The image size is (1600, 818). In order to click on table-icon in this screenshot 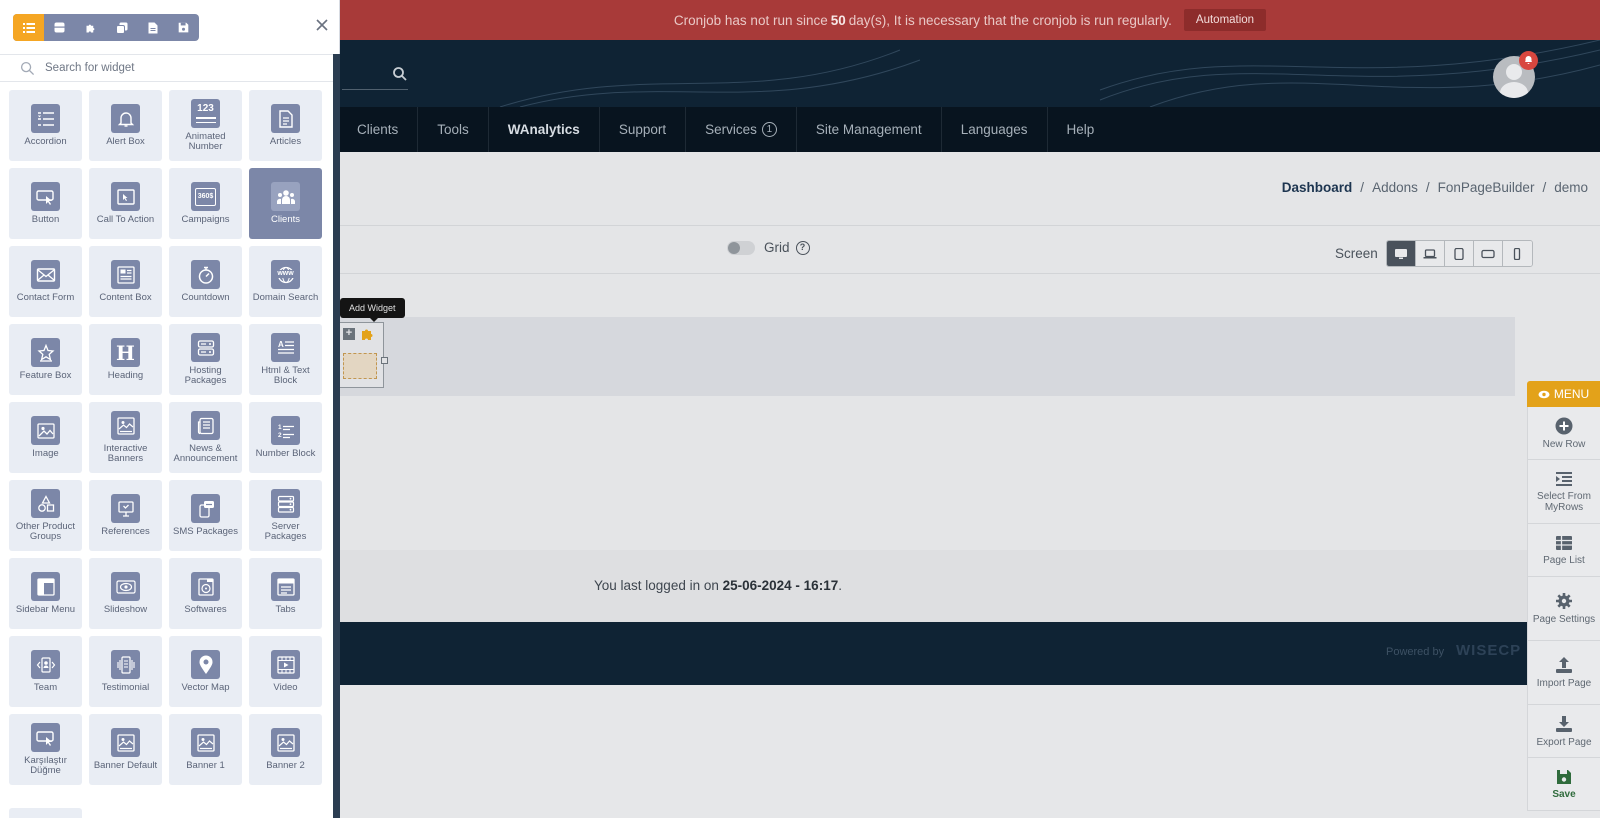, I will do `click(1564, 542)`.